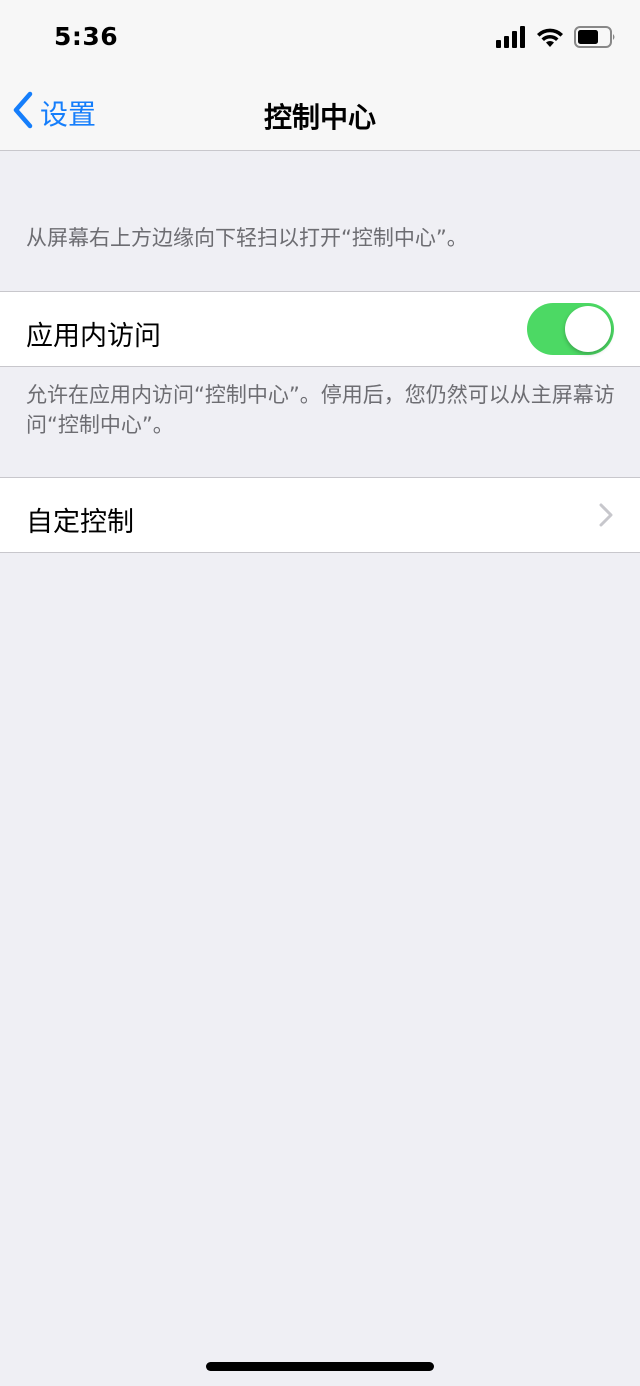  Describe the element at coordinates (320, 329) in the screenshot. I see `app-access-row: 应用内访问` at that location.